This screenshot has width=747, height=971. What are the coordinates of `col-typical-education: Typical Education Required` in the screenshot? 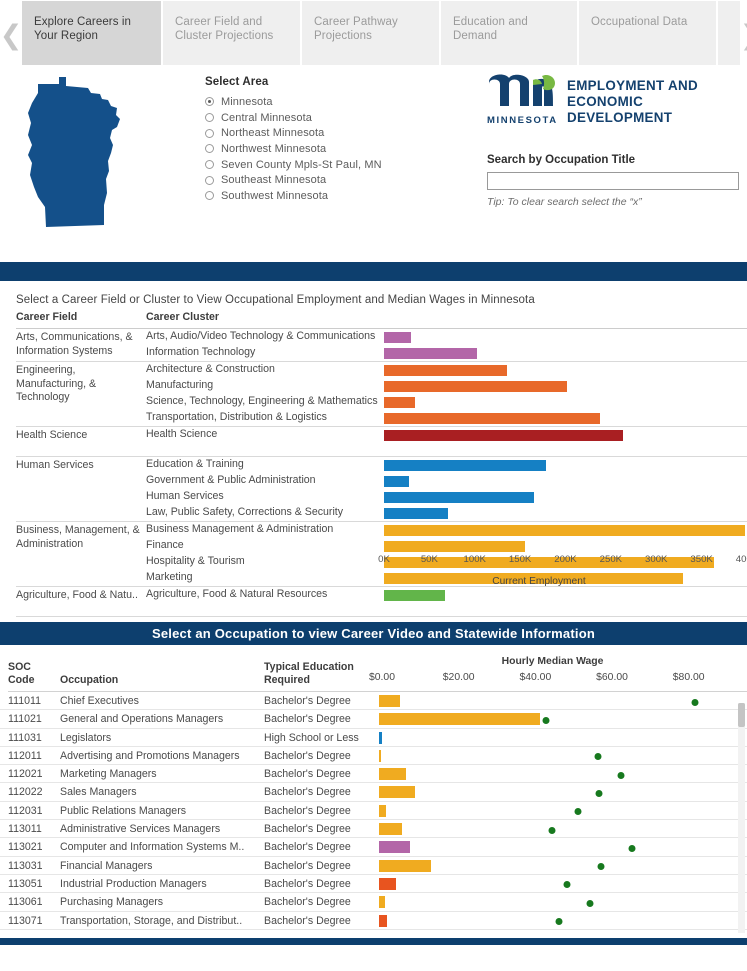 It's located at (309, 673).